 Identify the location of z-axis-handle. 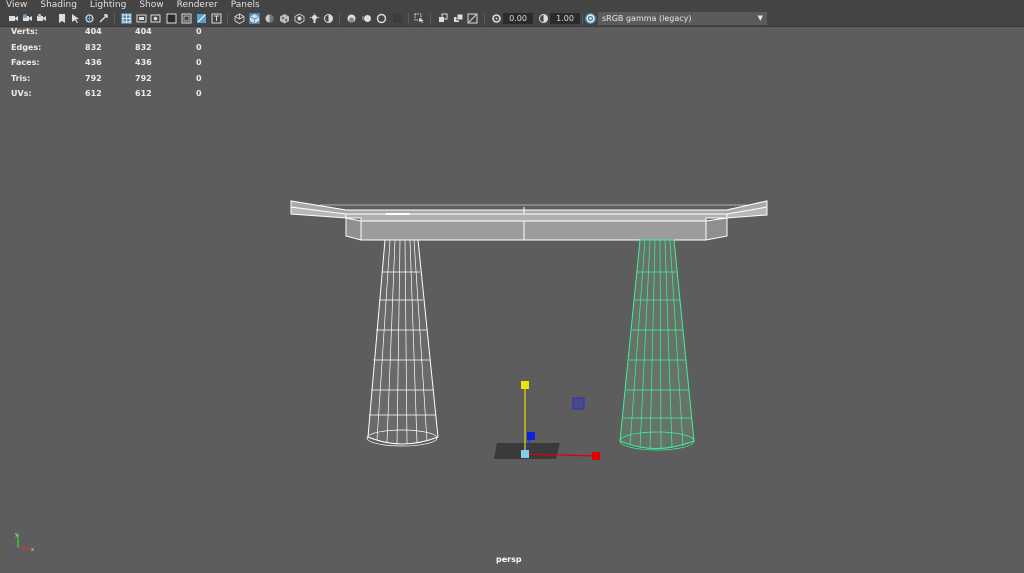
(531, 436).